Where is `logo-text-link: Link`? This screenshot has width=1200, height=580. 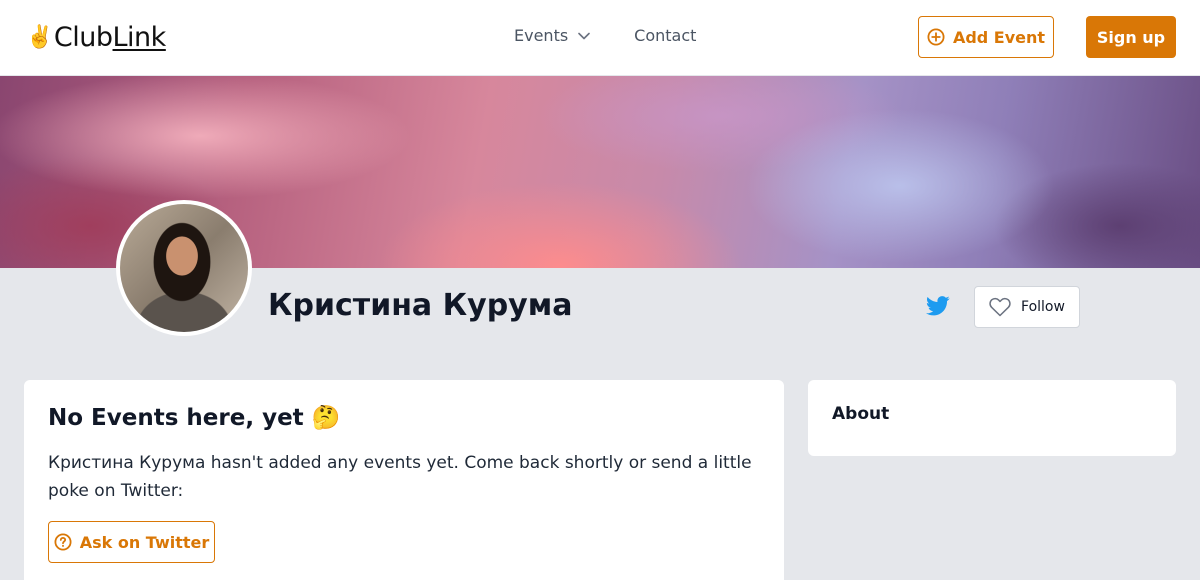
logo-text-link: Link is located at coordinates (139, 37).